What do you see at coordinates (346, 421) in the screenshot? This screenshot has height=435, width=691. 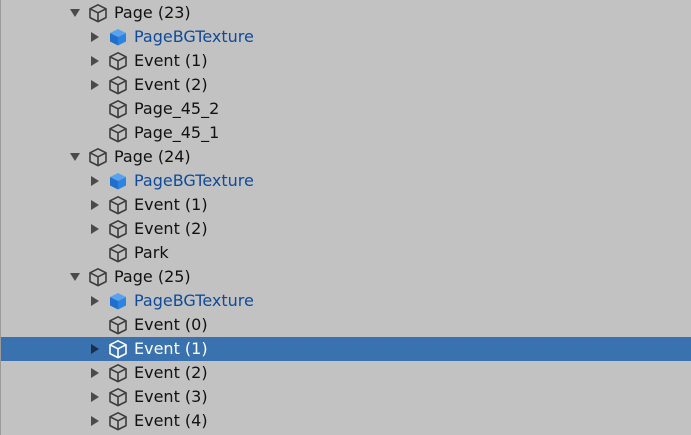 I see `hierarchy-row: Event (4)` at bounding box center [346, 421].